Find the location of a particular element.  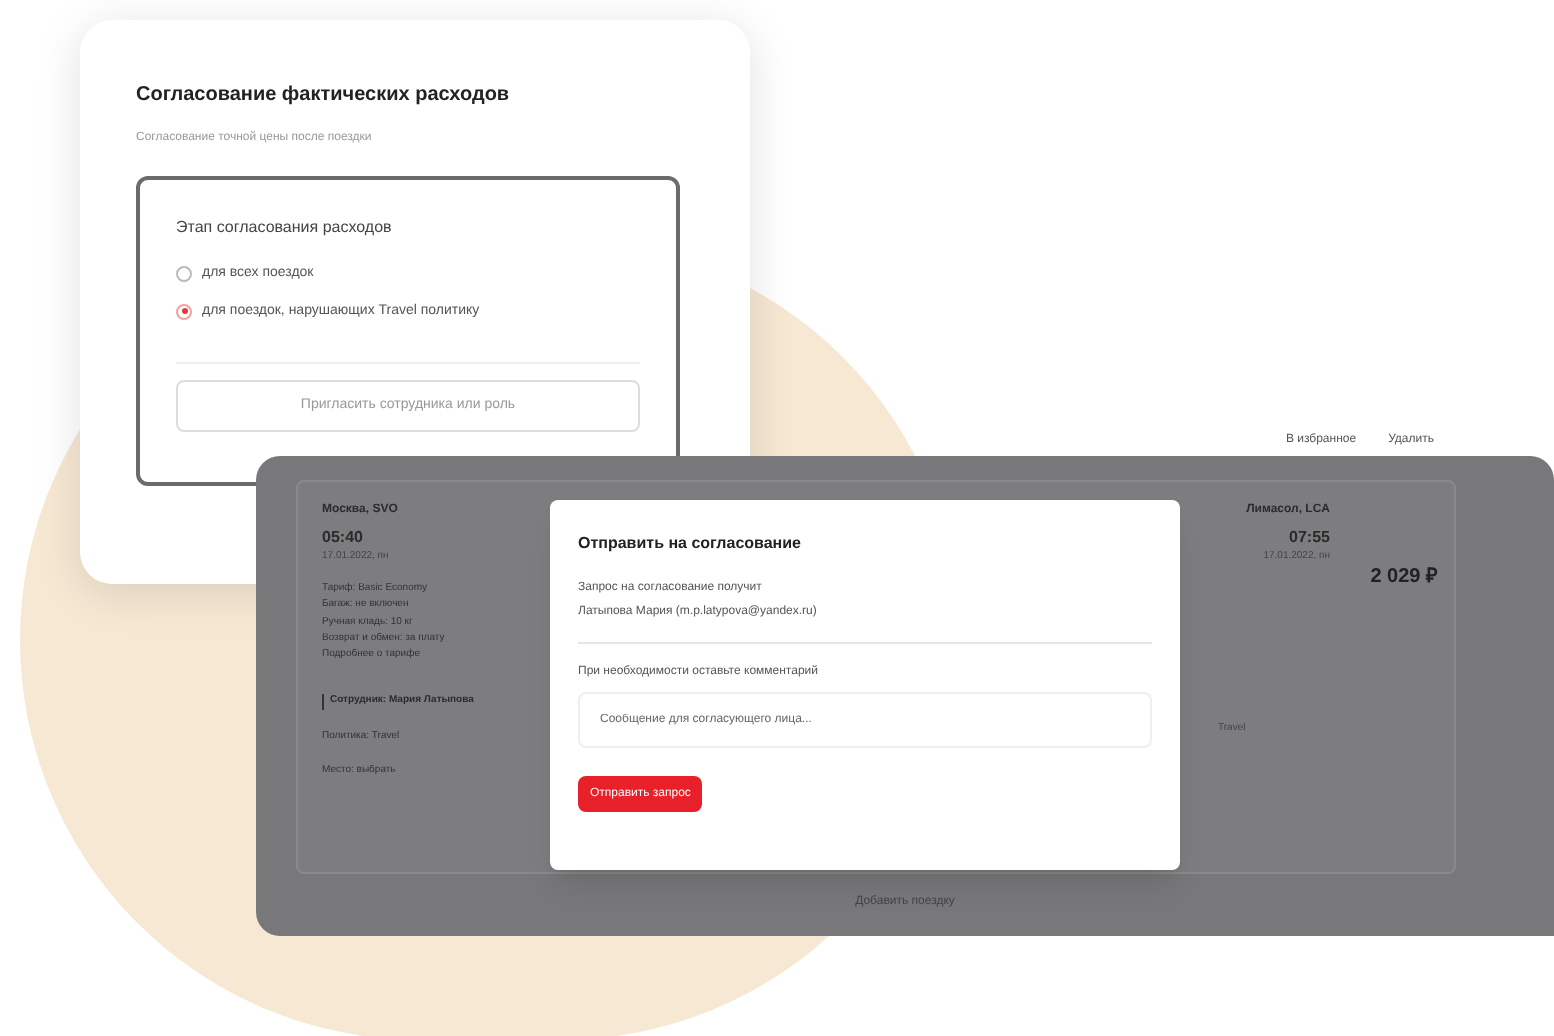

trip-price: 2 029 ₽ is located at coordinates (1404, 578).